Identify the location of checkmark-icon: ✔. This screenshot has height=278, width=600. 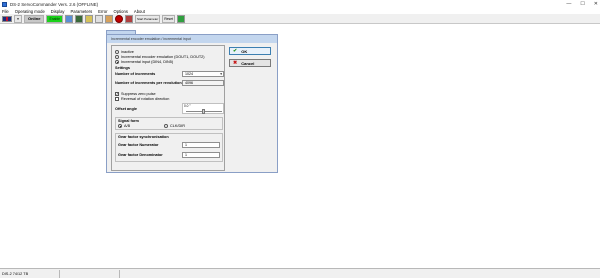
(235, 51).